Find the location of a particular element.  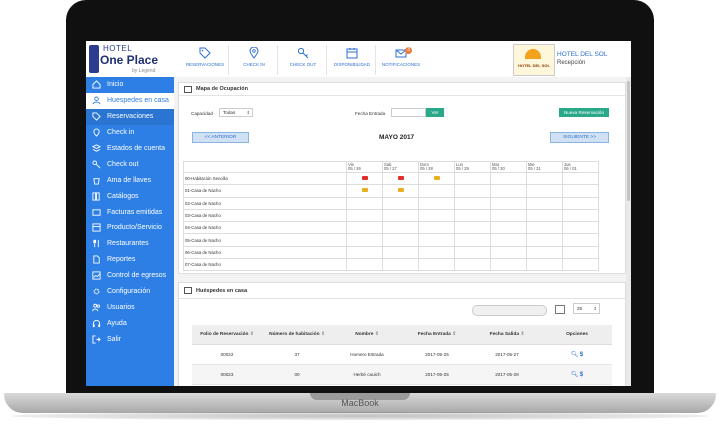

column-header: Fecha Salida ⇕ is located at coordinates (507, 335).